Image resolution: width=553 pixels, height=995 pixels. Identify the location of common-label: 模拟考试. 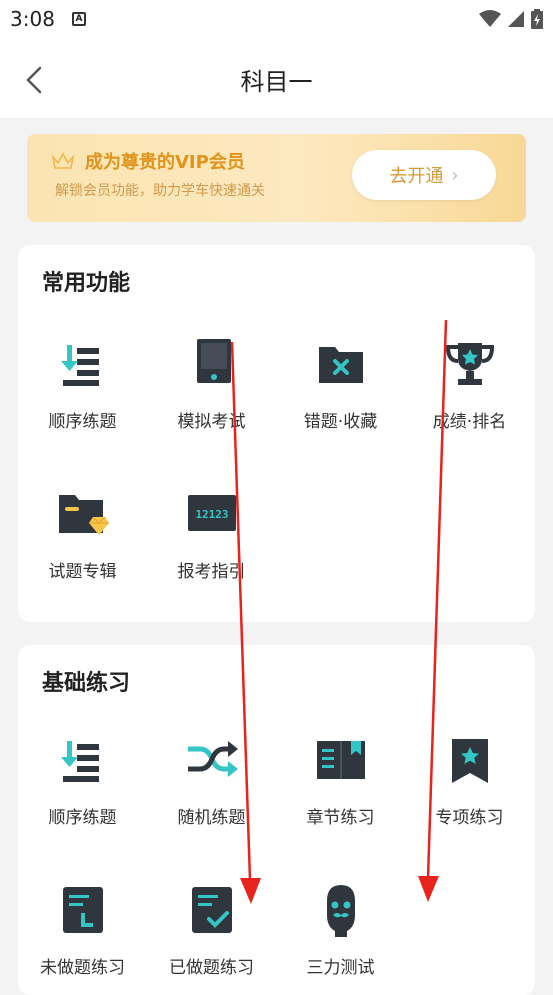
(211, 422).